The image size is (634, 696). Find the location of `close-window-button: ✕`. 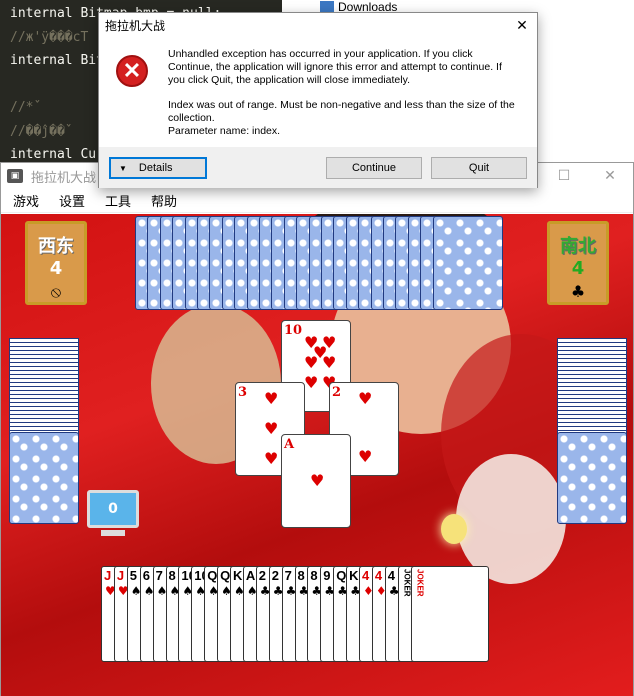

close-window-button: ✕ is located at coordinates (610, 176).